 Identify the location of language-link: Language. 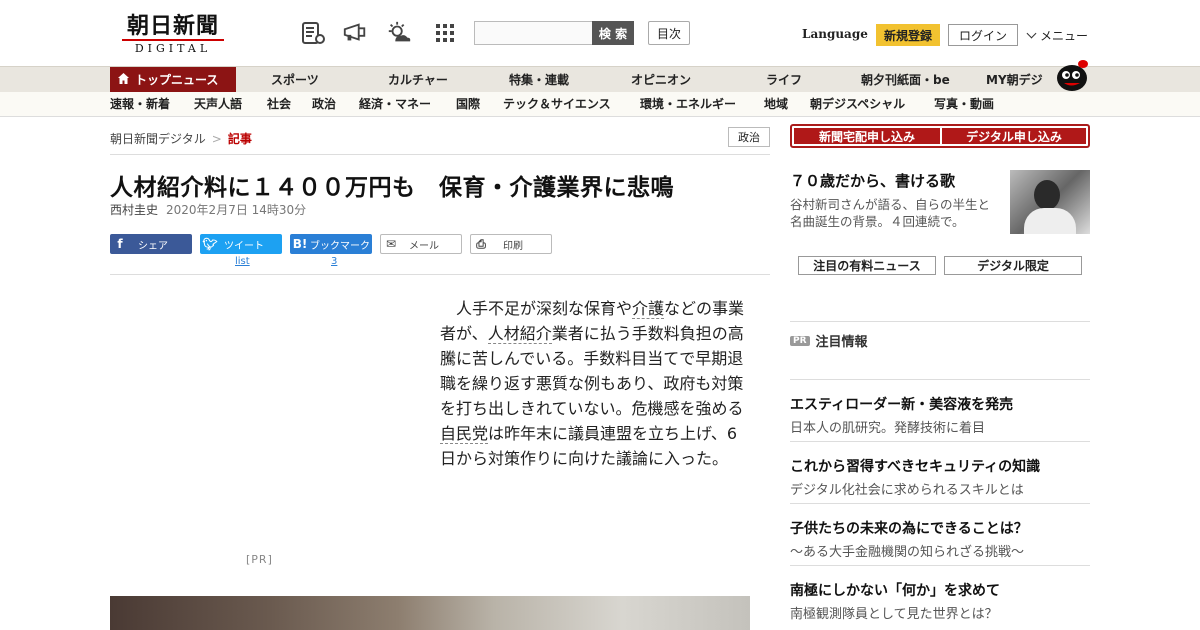
(835, 34).